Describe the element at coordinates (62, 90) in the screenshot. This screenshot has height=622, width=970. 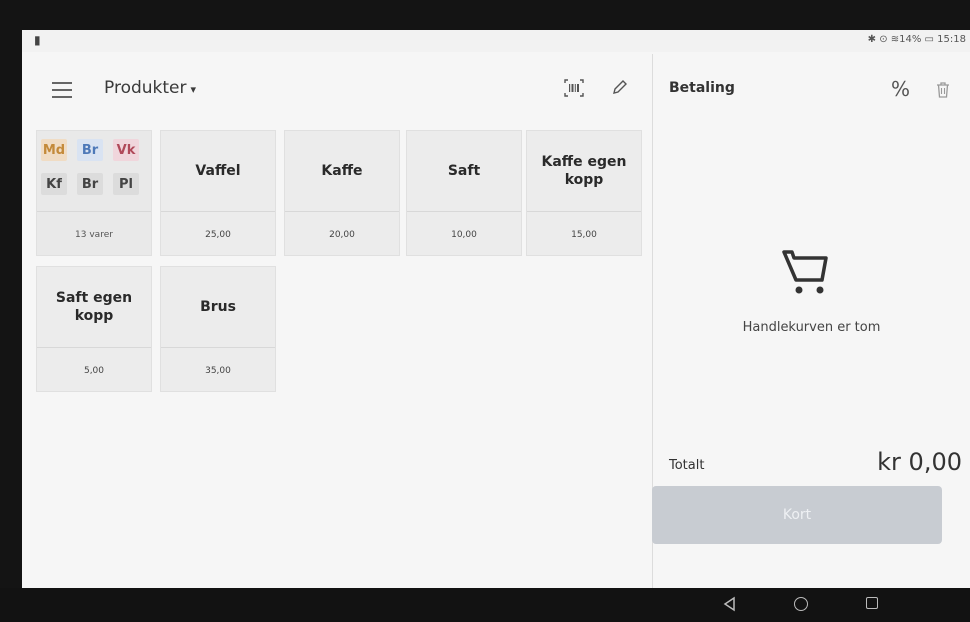
I see `menu-icon` at that location.